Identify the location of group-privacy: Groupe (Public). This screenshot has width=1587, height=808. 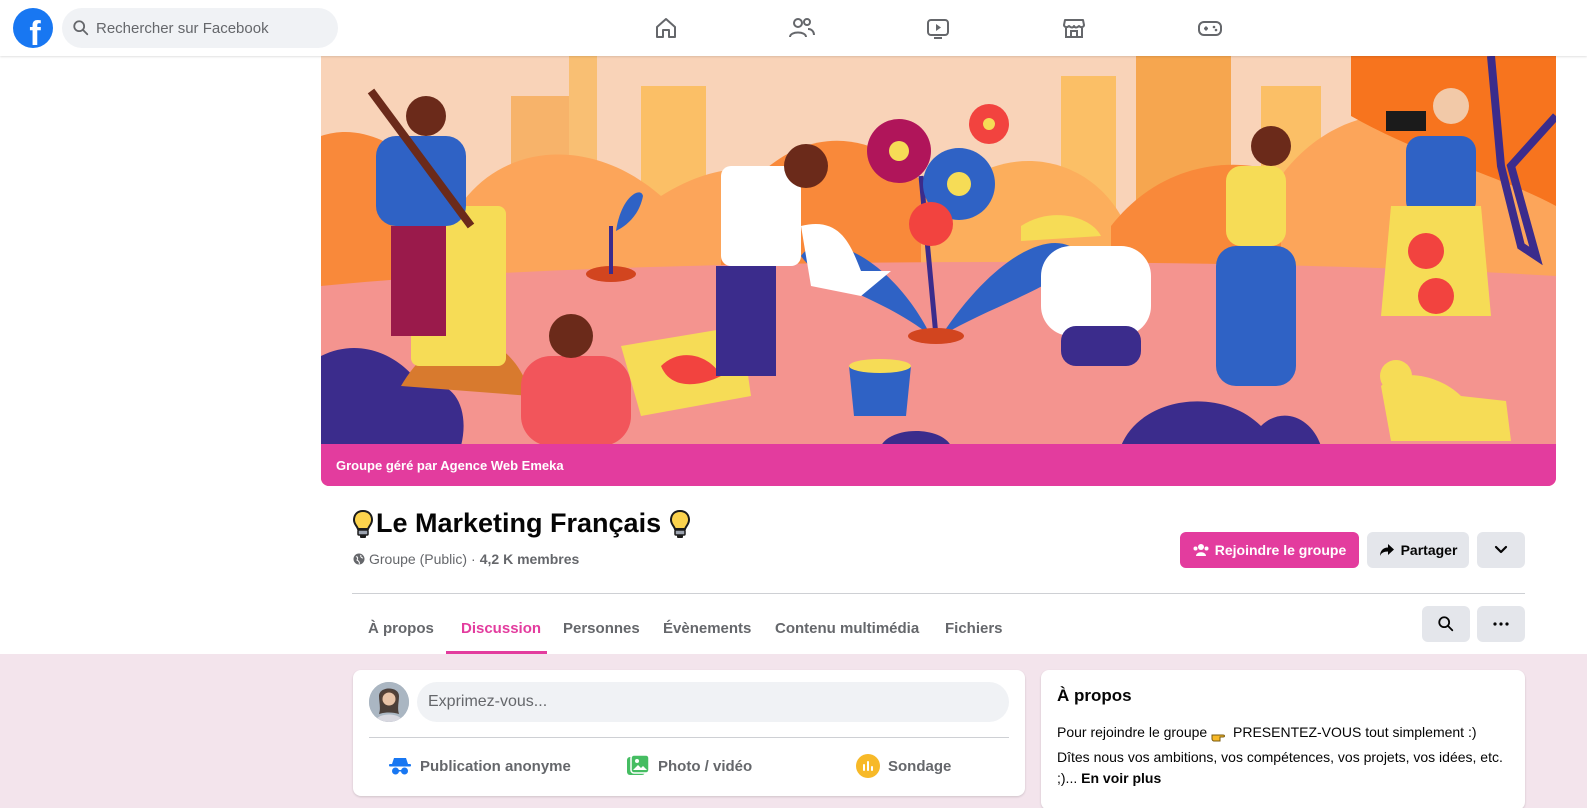
(418, 559).